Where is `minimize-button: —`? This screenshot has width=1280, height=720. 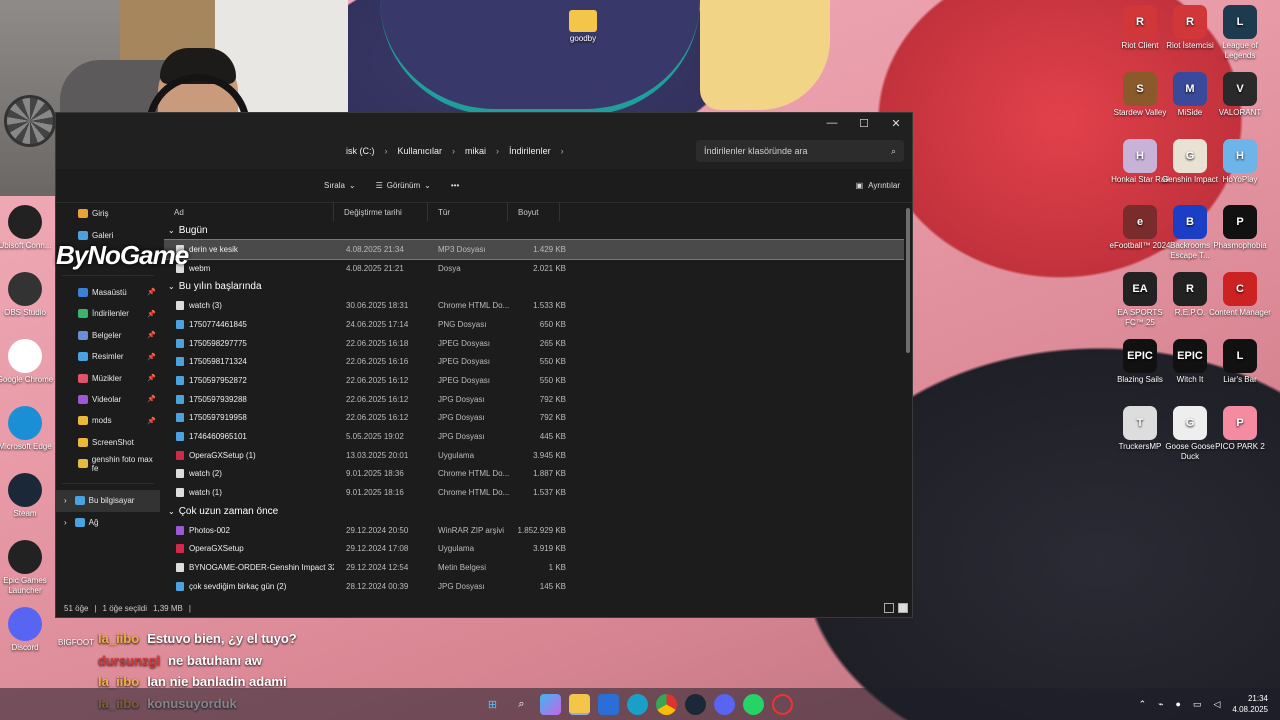
minimize-button: — is located at coordinates (832, 123).